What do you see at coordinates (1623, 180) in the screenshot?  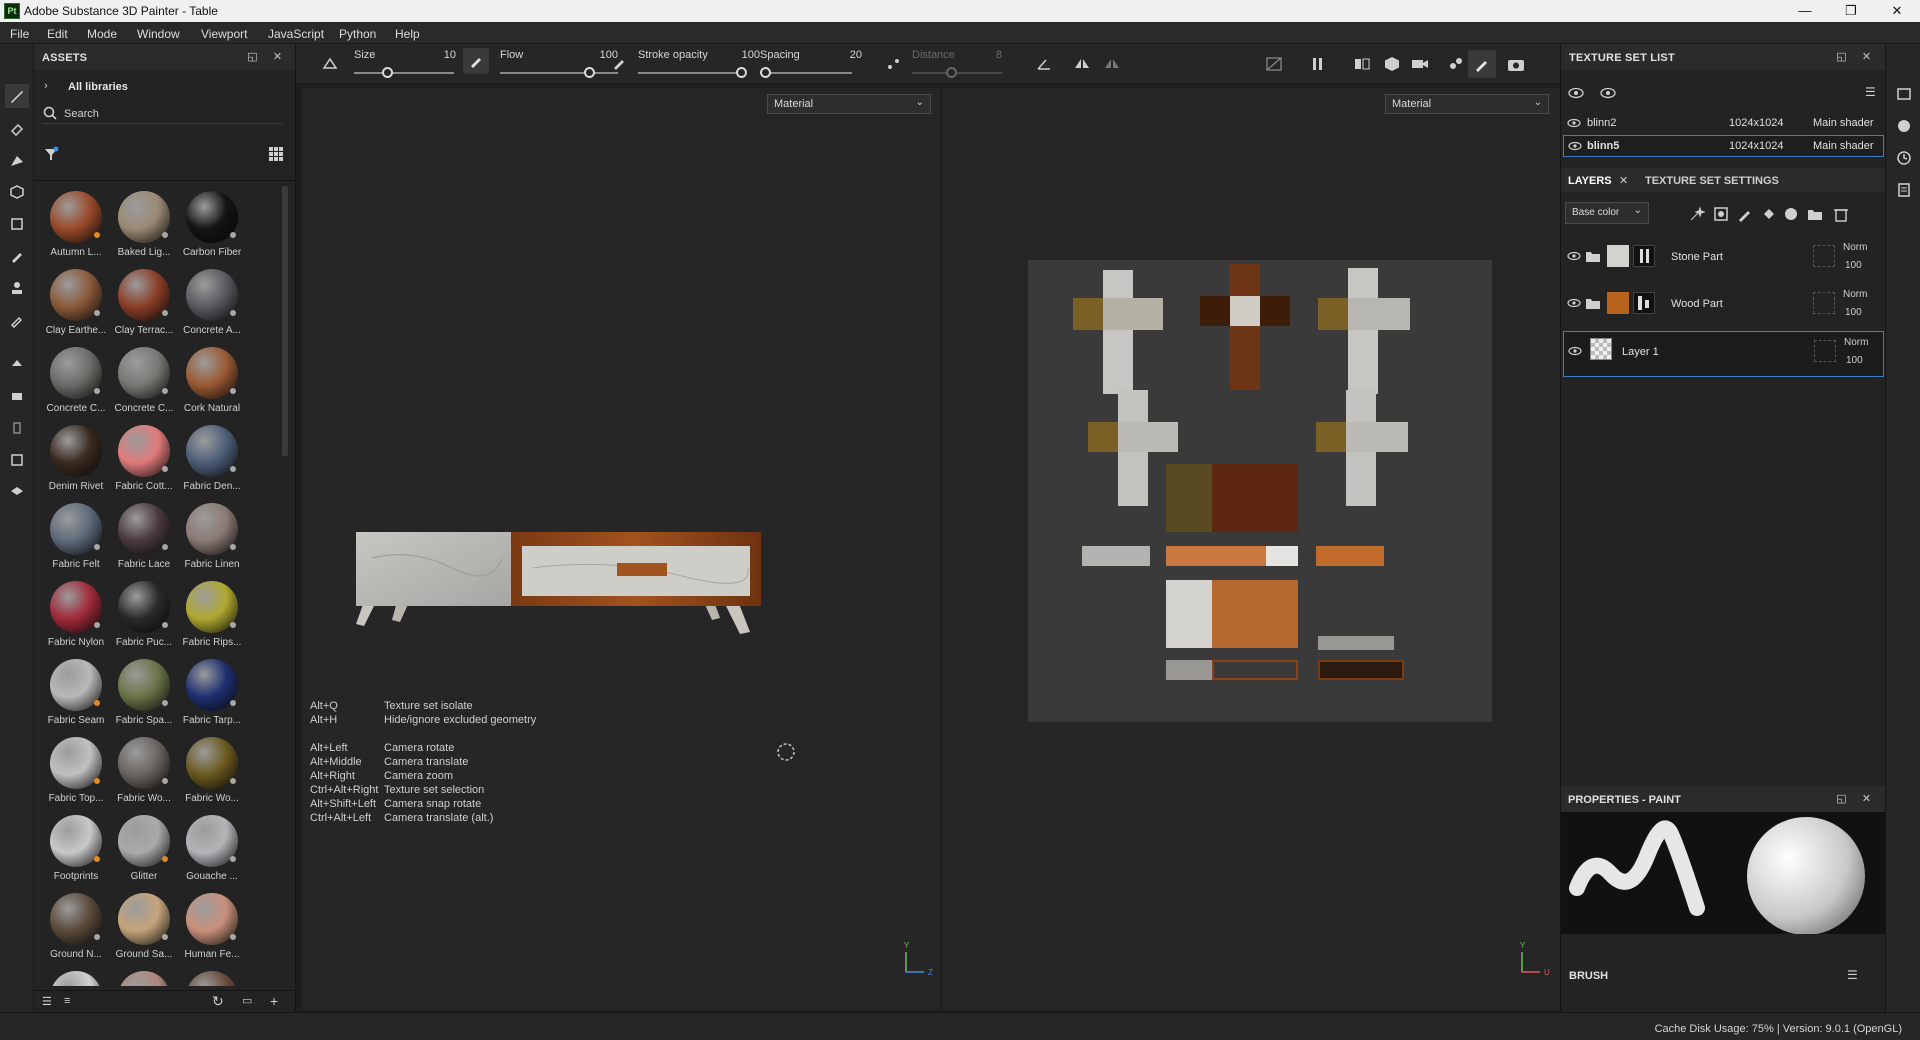 I see `close-tab-icon: ✕` at bounding box center [1623, 180].